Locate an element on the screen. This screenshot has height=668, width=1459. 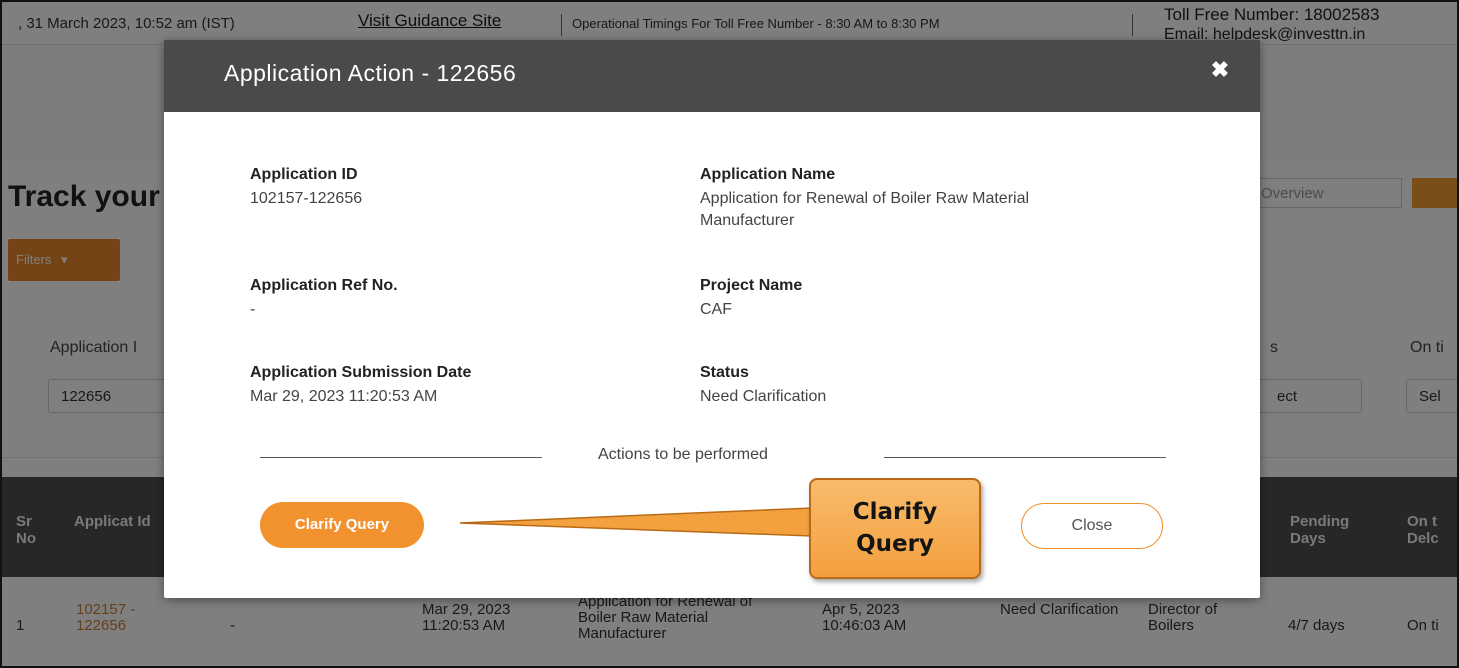
callout-line: Query is located at coordinates (895, 544).